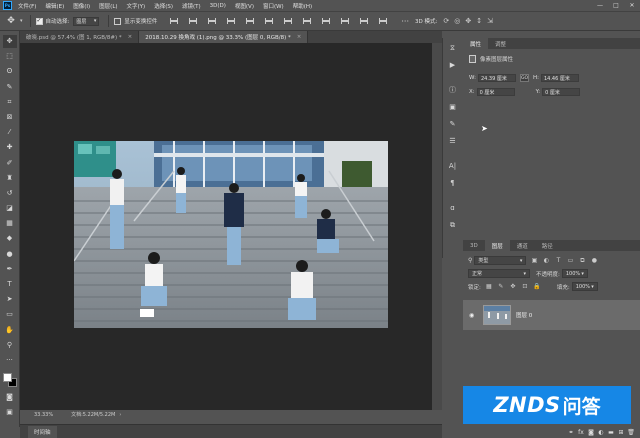 Image resolution: width=640 pixels, height=438 pixels. Describe the element at coordinates (383, 21) in the screenshot. I see `distribute-right-icon` at that location.